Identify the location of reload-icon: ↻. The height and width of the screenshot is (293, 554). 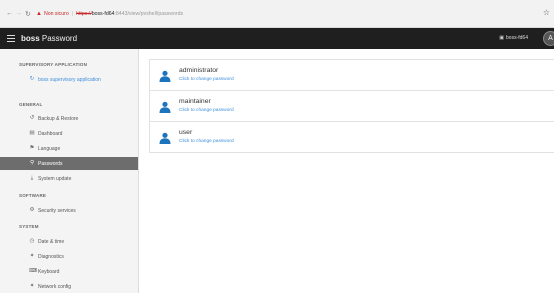
(28, 14).